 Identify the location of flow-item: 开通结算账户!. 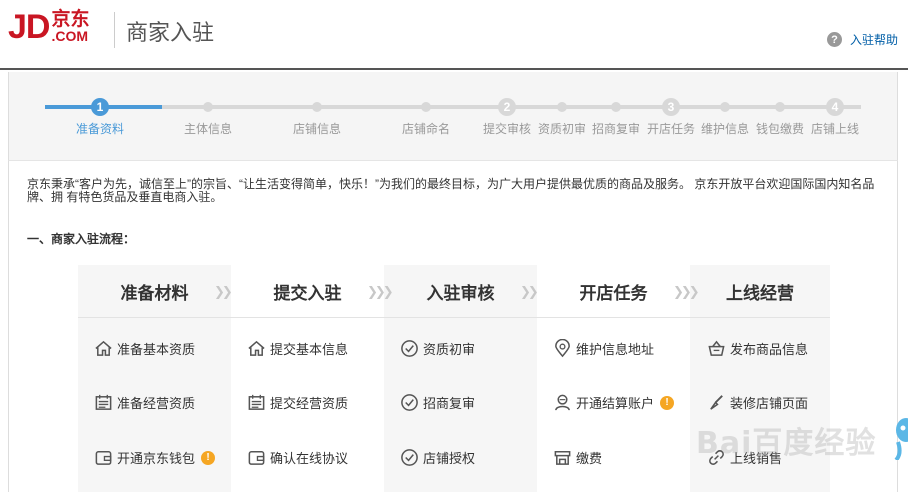
(614, 402).